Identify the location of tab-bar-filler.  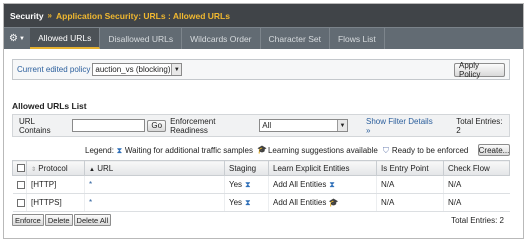
(454, 38).